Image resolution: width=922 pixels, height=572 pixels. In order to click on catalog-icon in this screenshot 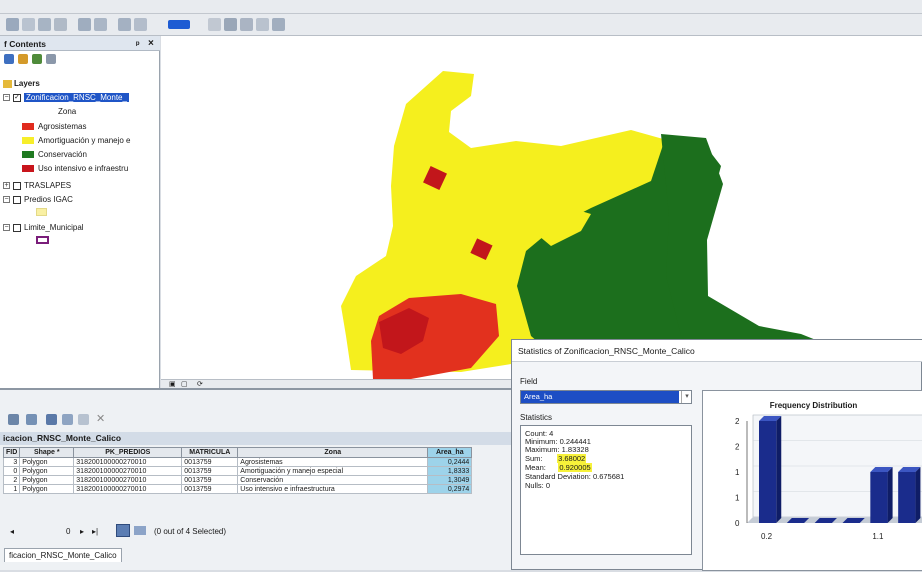, I will do `click(262, 24)`.